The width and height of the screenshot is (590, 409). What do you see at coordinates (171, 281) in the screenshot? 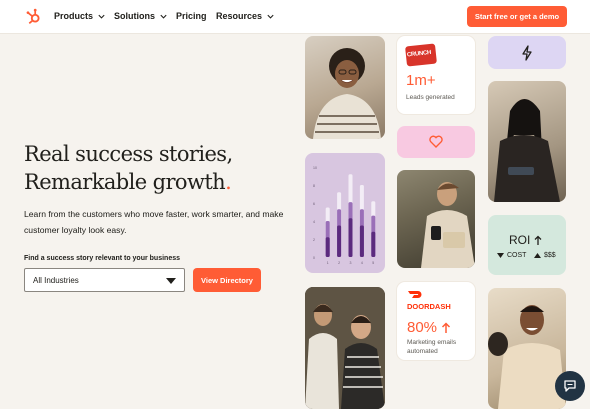
I see `caret-down-icon` at bounding box center [171, 281].